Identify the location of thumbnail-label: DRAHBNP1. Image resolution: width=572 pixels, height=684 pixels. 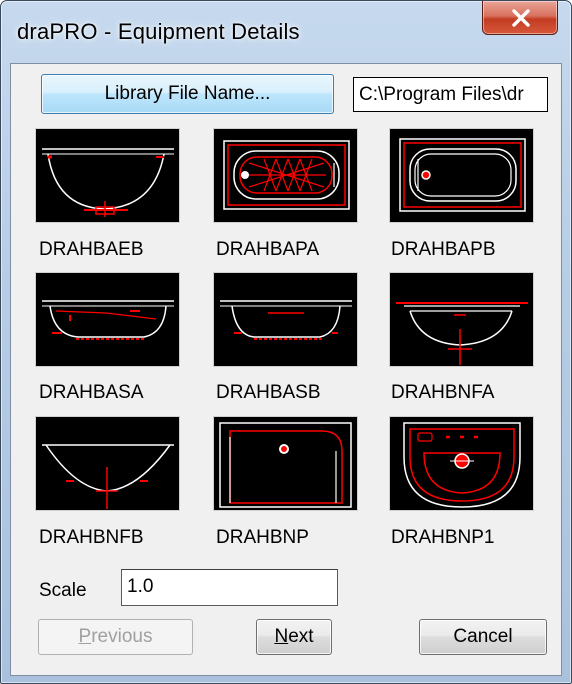
(443, 537).